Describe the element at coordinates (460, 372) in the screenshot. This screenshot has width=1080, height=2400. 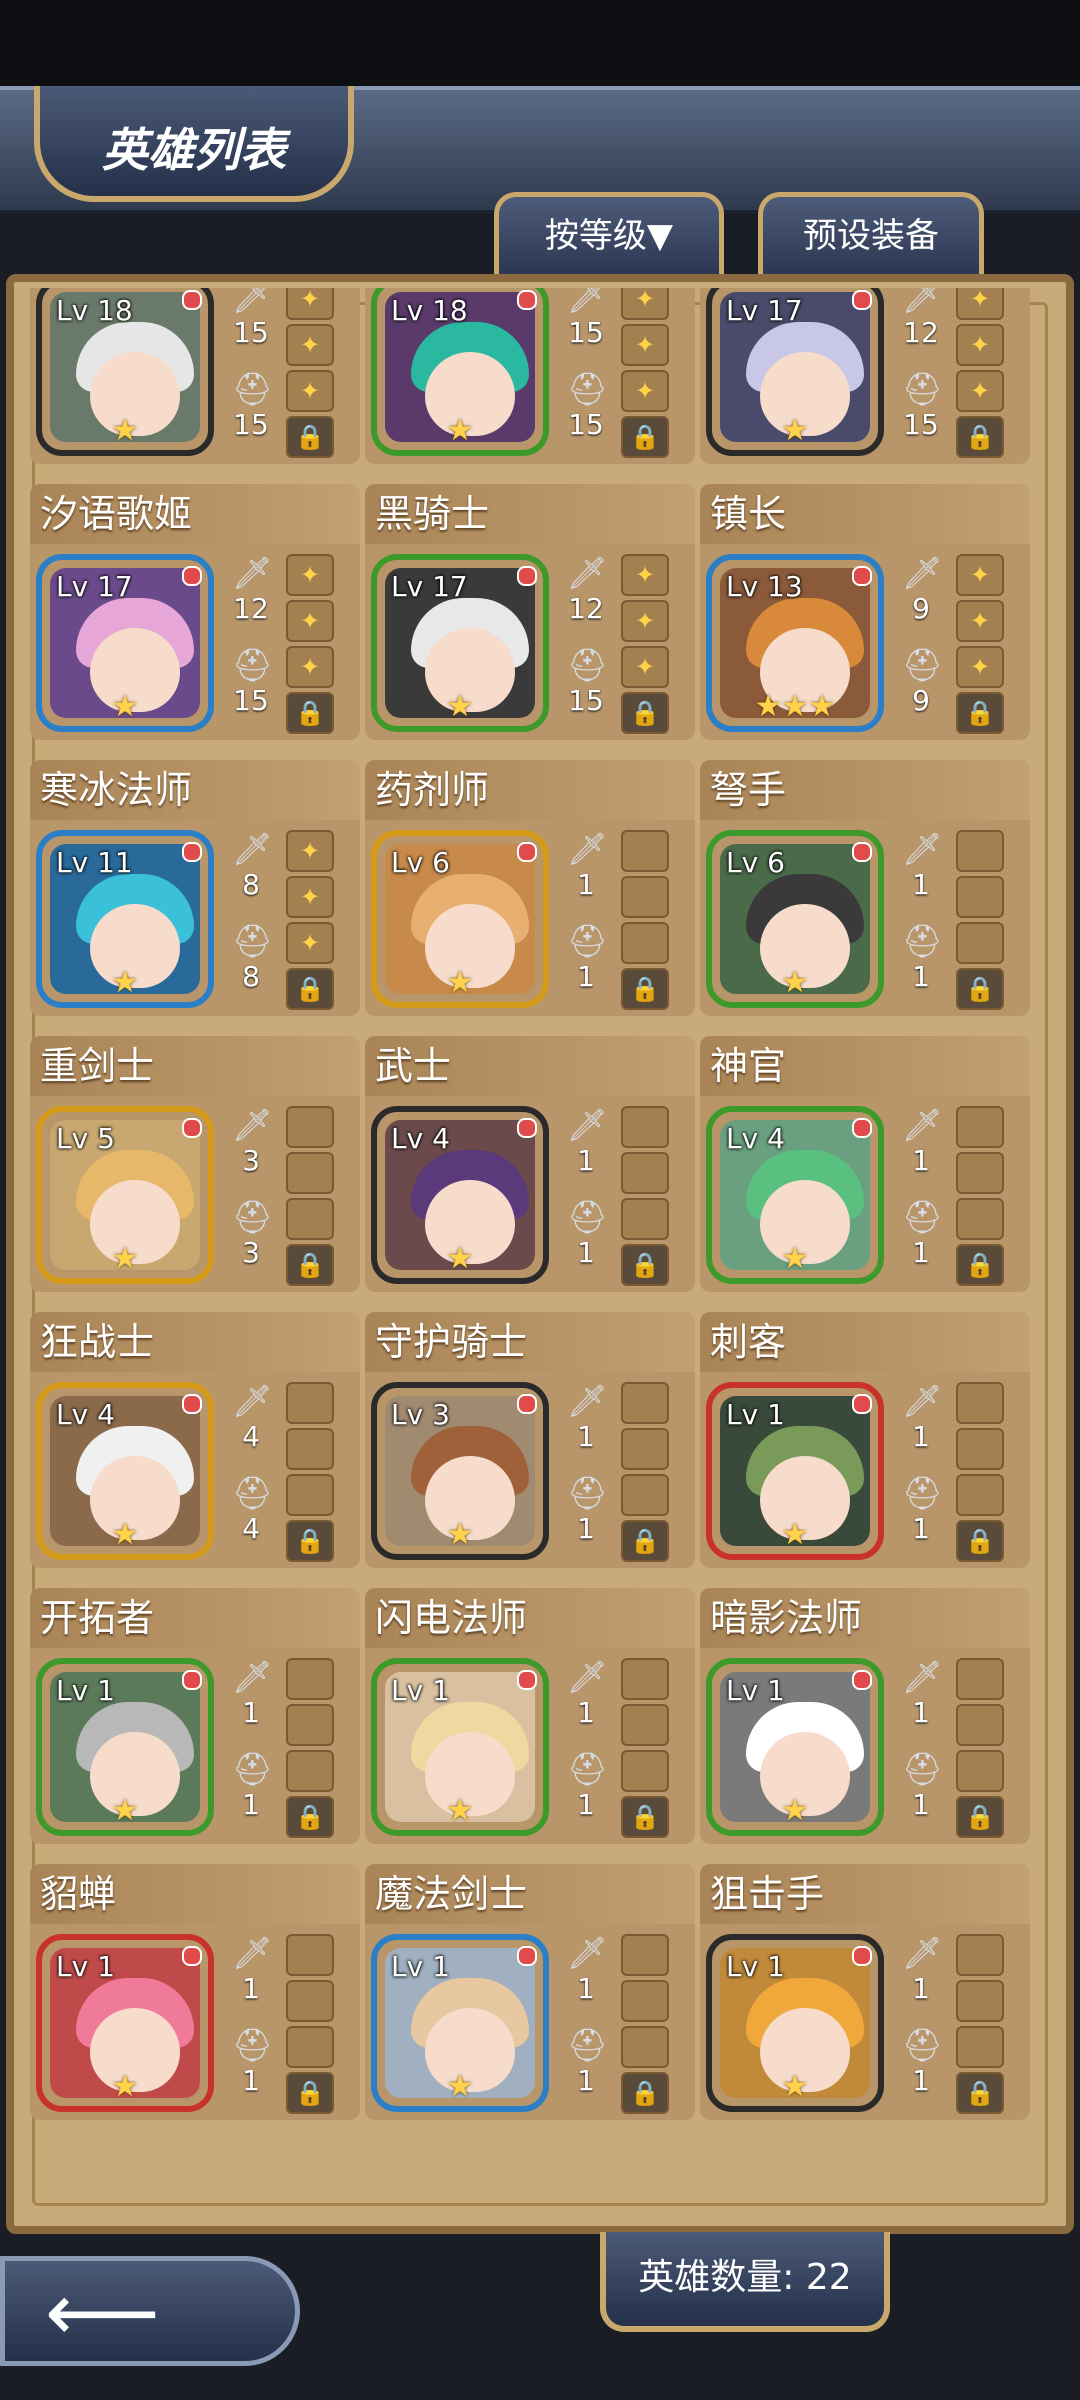
I see `hero-portrait: Lv 18 ★` at that location.